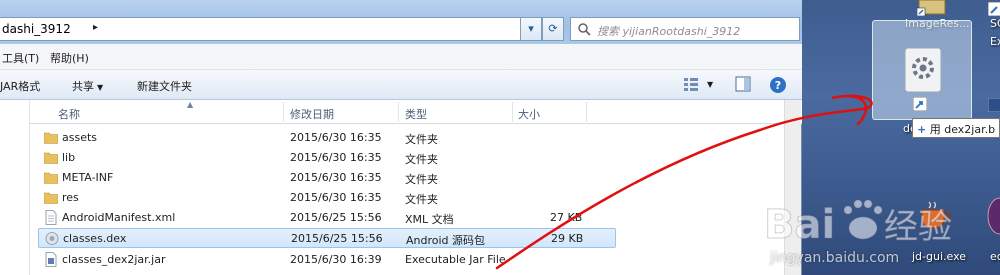 The height and width of the screenshot is (275, 1000). I want to click on nav-buttons: ▾ ⟳, so click(542, 29).